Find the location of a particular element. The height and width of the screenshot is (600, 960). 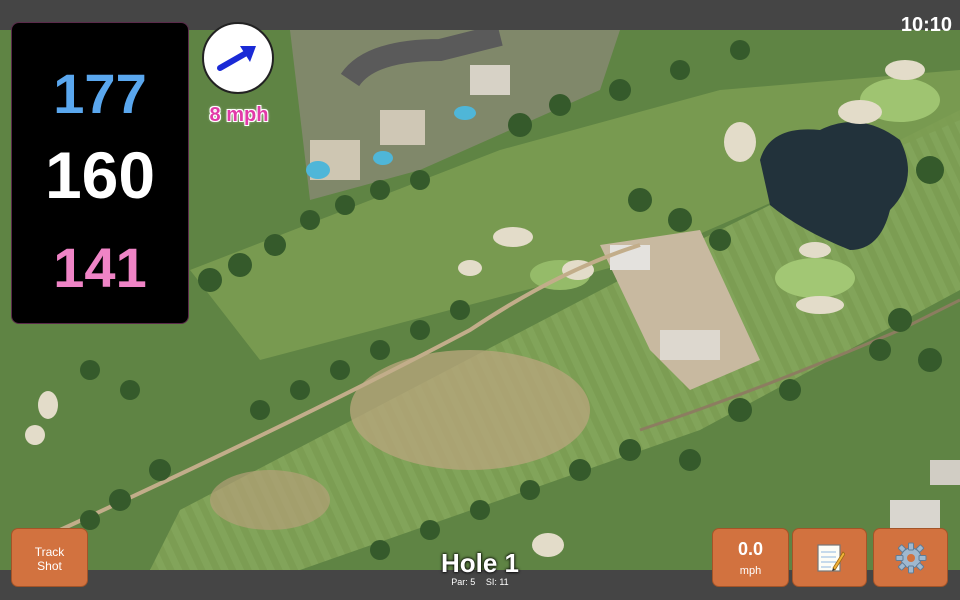

yardage-panel: 177 160 141 is located at coordinates (100, 173).